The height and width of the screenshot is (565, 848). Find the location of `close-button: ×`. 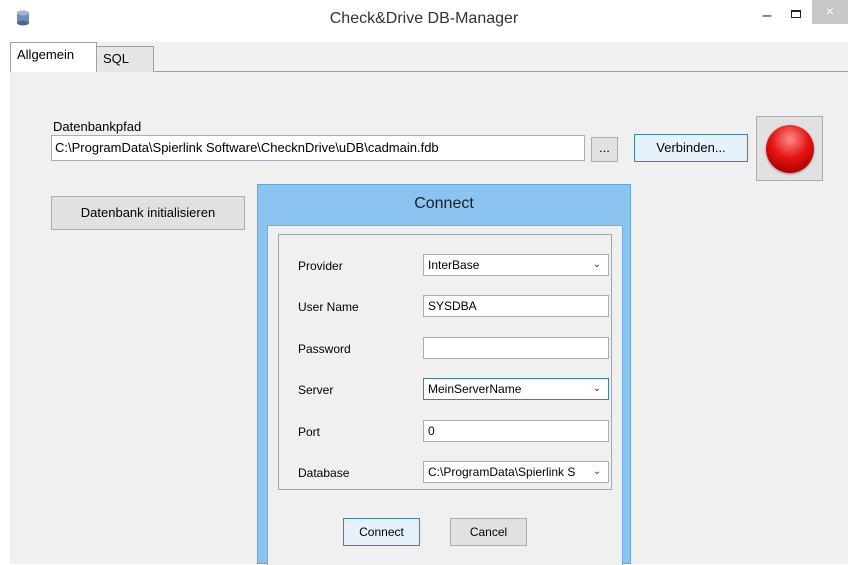

close-button: × is located at coordinates (830, 12).